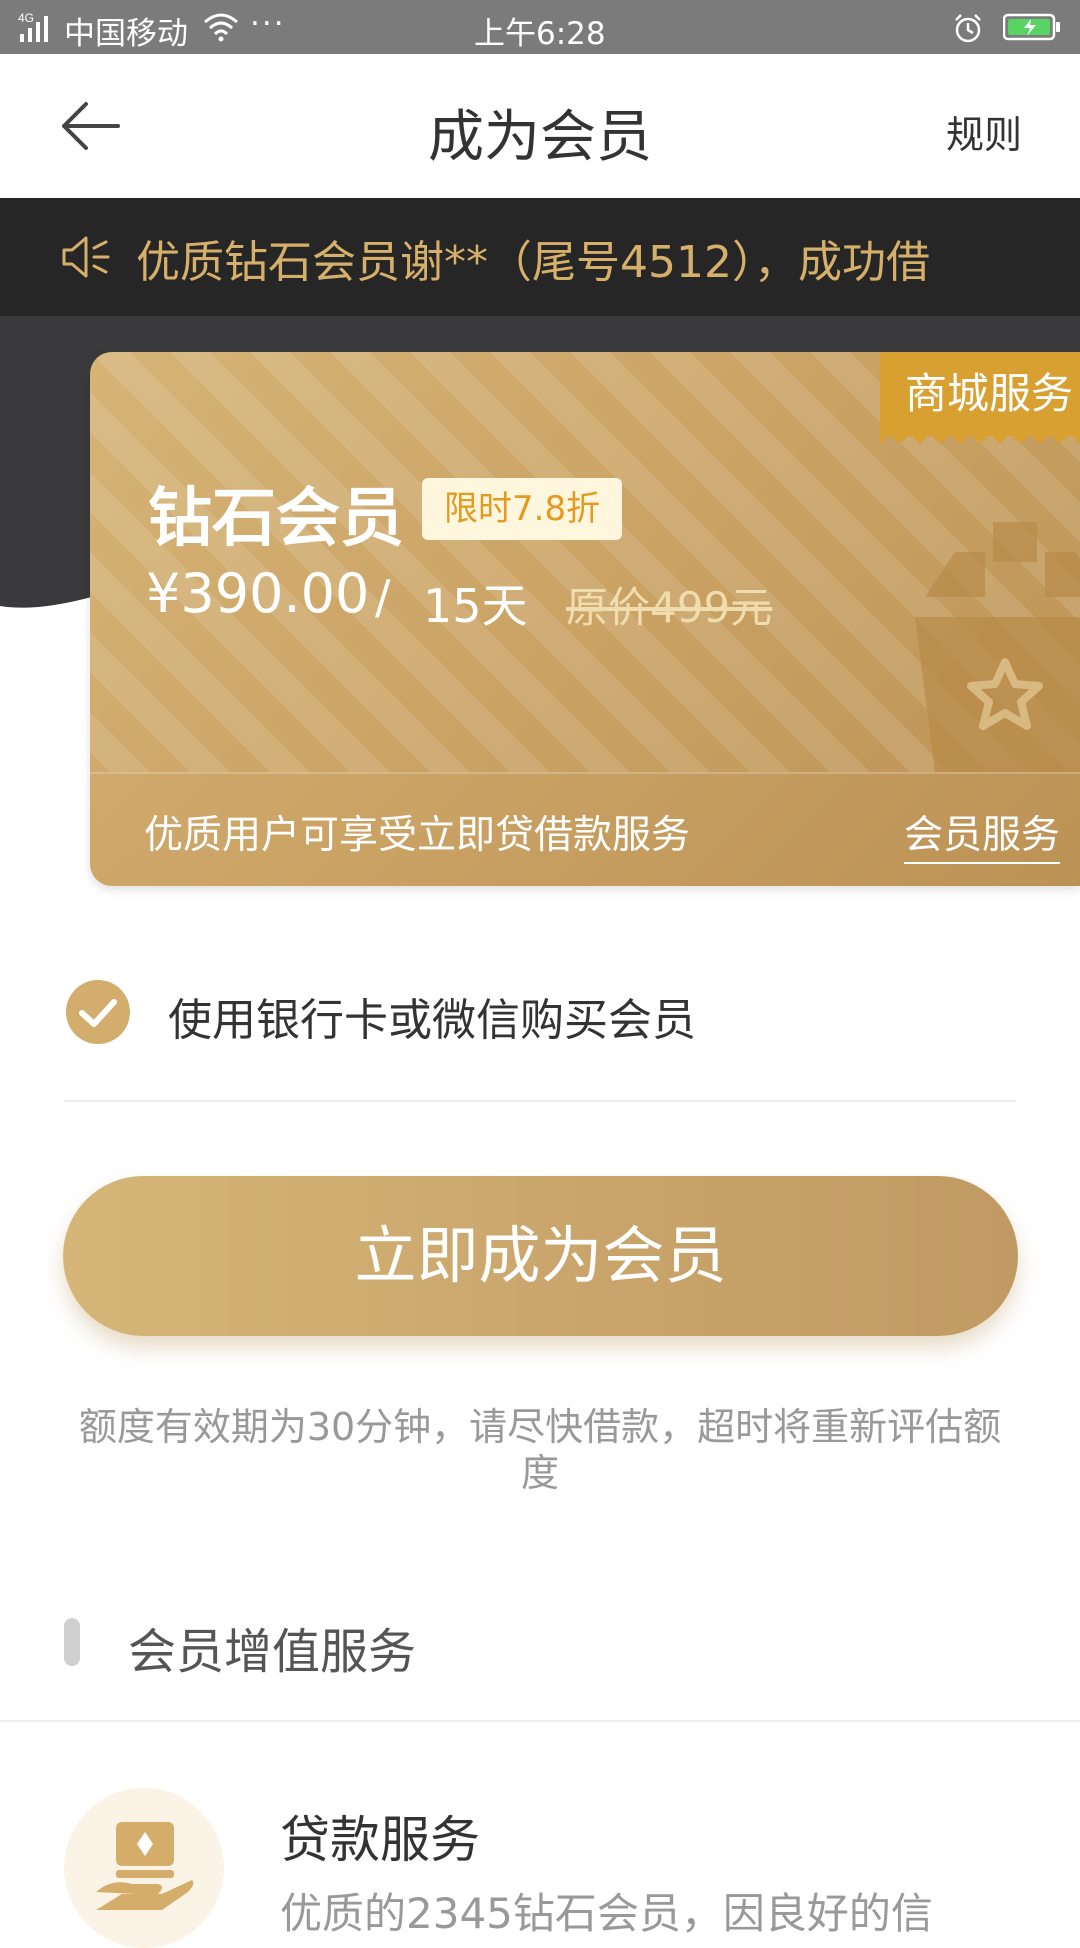 Image resolution: width=1080 pixels, height=1948 pixels. I want to click on membership-price: ¥390.00, so click(258, 593).